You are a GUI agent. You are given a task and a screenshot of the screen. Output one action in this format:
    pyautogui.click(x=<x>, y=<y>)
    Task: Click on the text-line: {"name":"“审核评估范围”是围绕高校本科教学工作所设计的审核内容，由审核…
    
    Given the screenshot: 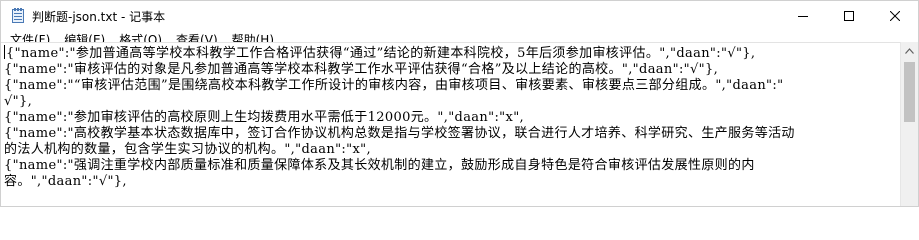 What is the action you would take?
    pyautogui.click(x=394, y=85)
    